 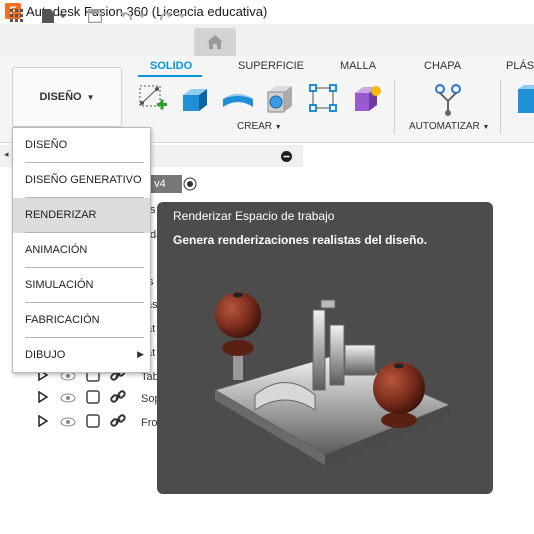 I want to click on create-group-label: CREAR ▼, so click(x=259, y=126).